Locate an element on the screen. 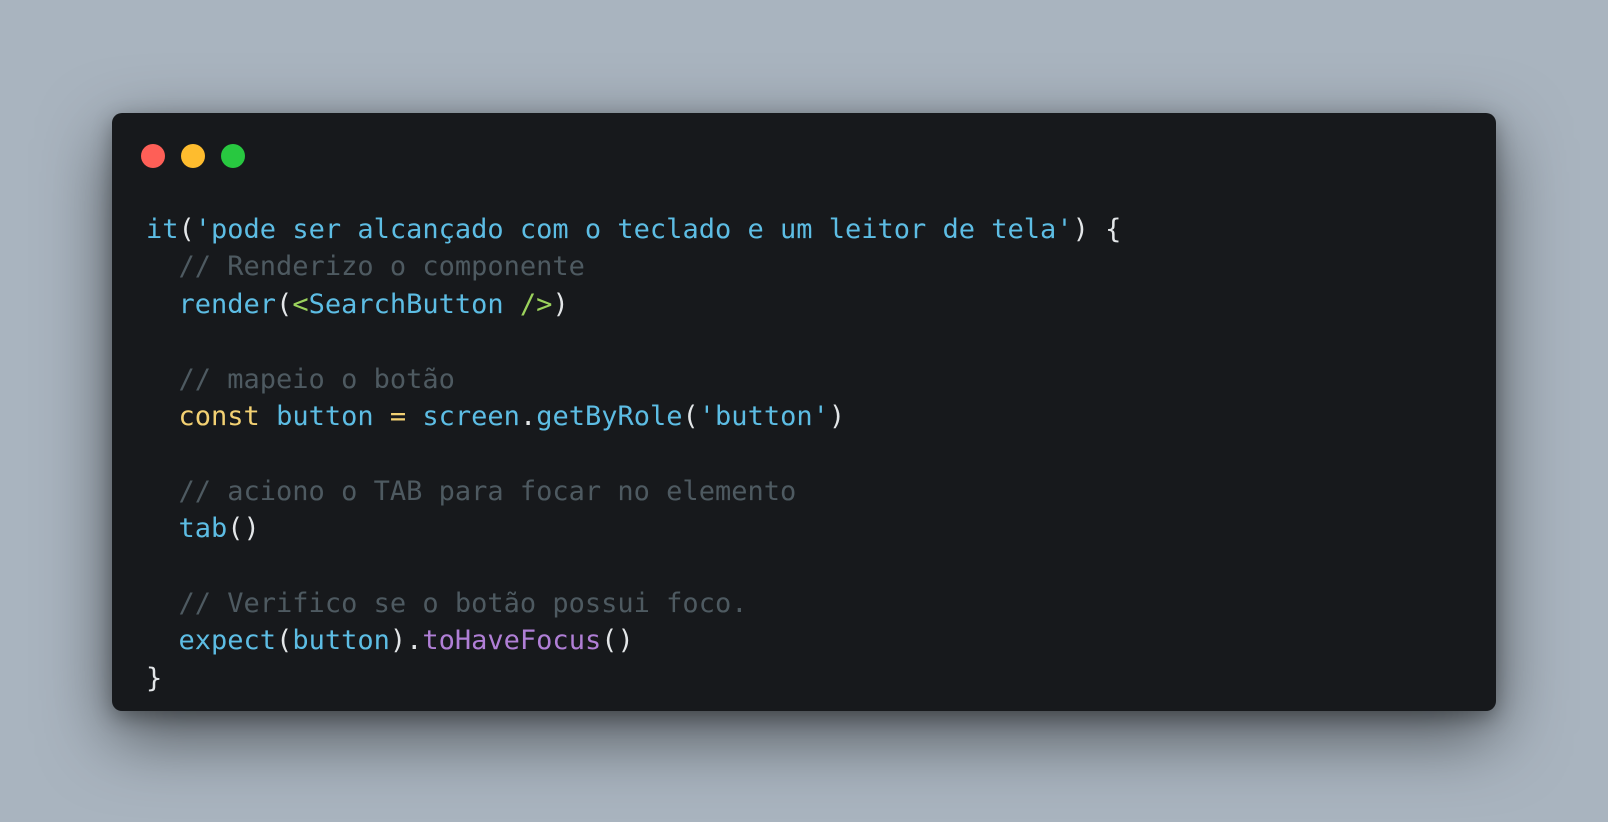 This screenshot has height=822, width=1608. code-token-keyword: = is located at coordinates (398, 416).